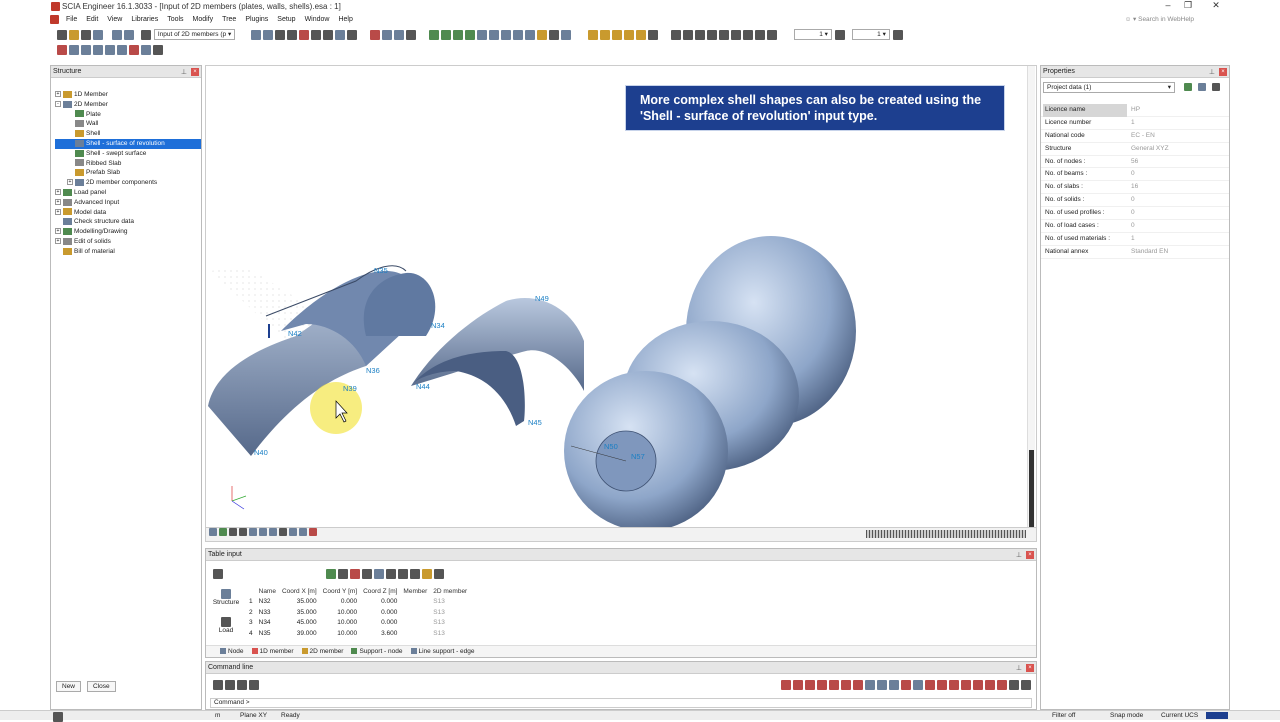 The width and height of the screenshot is (1280, 722). What do you see at coordinates (128, 252) in the screenshot?
I see `tree-item: Bill of material` at bounding box center [128, 252].